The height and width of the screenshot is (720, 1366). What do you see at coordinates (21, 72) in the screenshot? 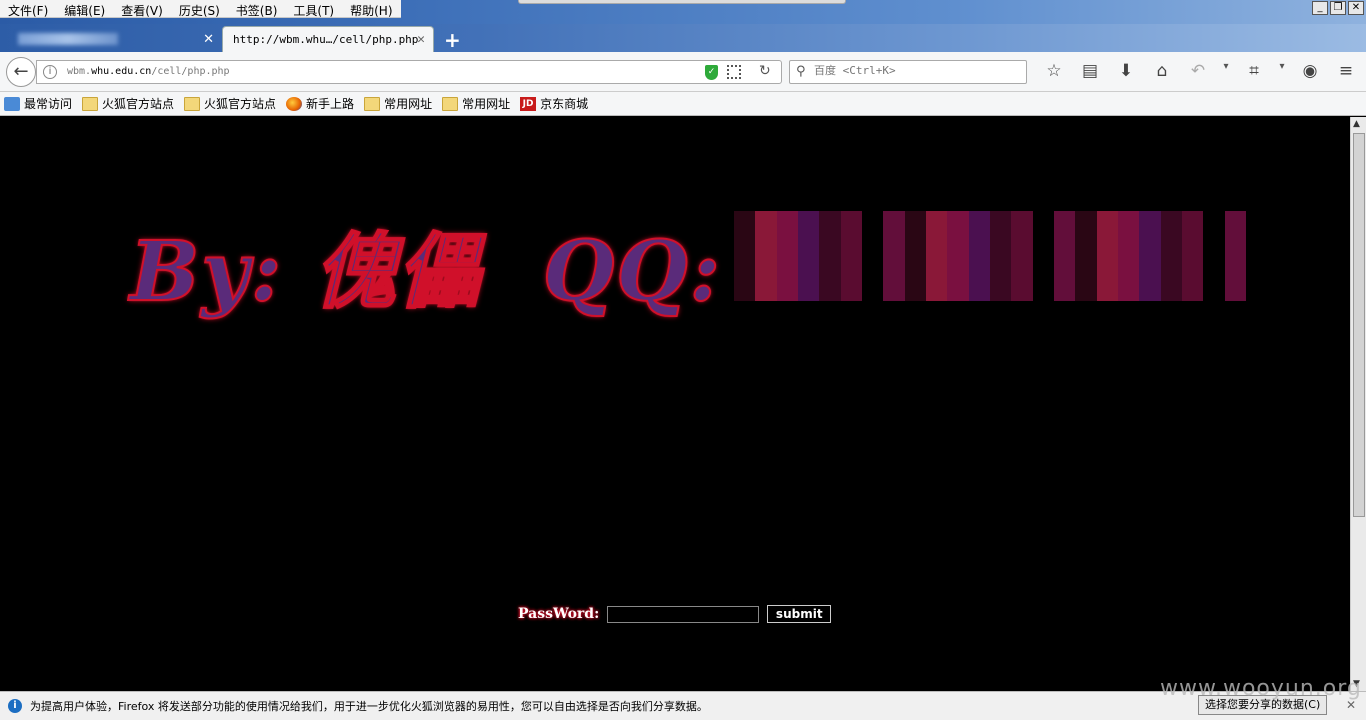
I see `back-button: ←` at bounding box center [21, 72].